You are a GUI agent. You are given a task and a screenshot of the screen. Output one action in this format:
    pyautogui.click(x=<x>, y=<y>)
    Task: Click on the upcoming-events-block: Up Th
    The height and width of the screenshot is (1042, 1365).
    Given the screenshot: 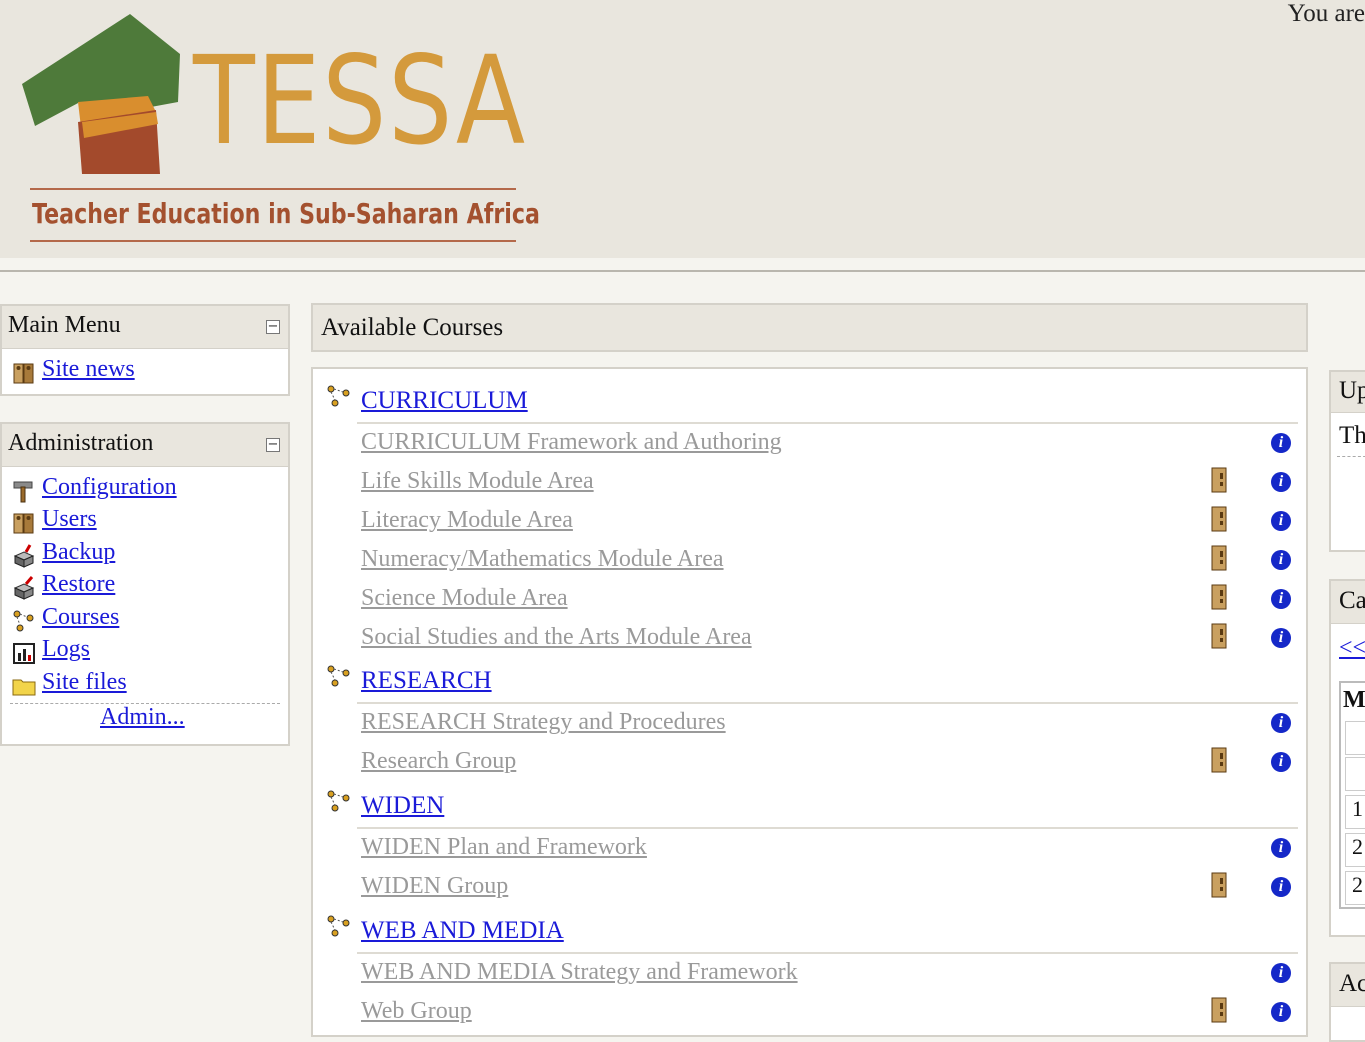 What is the action you would take?
    pyautogui.click(x=1347, y=461)
    